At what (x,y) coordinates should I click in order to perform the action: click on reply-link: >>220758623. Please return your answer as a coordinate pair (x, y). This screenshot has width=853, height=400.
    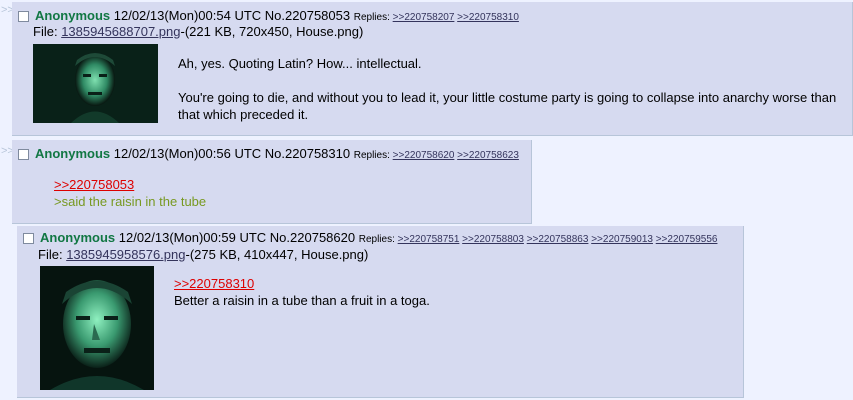
    Looking at the image, I should click on (488, 155).